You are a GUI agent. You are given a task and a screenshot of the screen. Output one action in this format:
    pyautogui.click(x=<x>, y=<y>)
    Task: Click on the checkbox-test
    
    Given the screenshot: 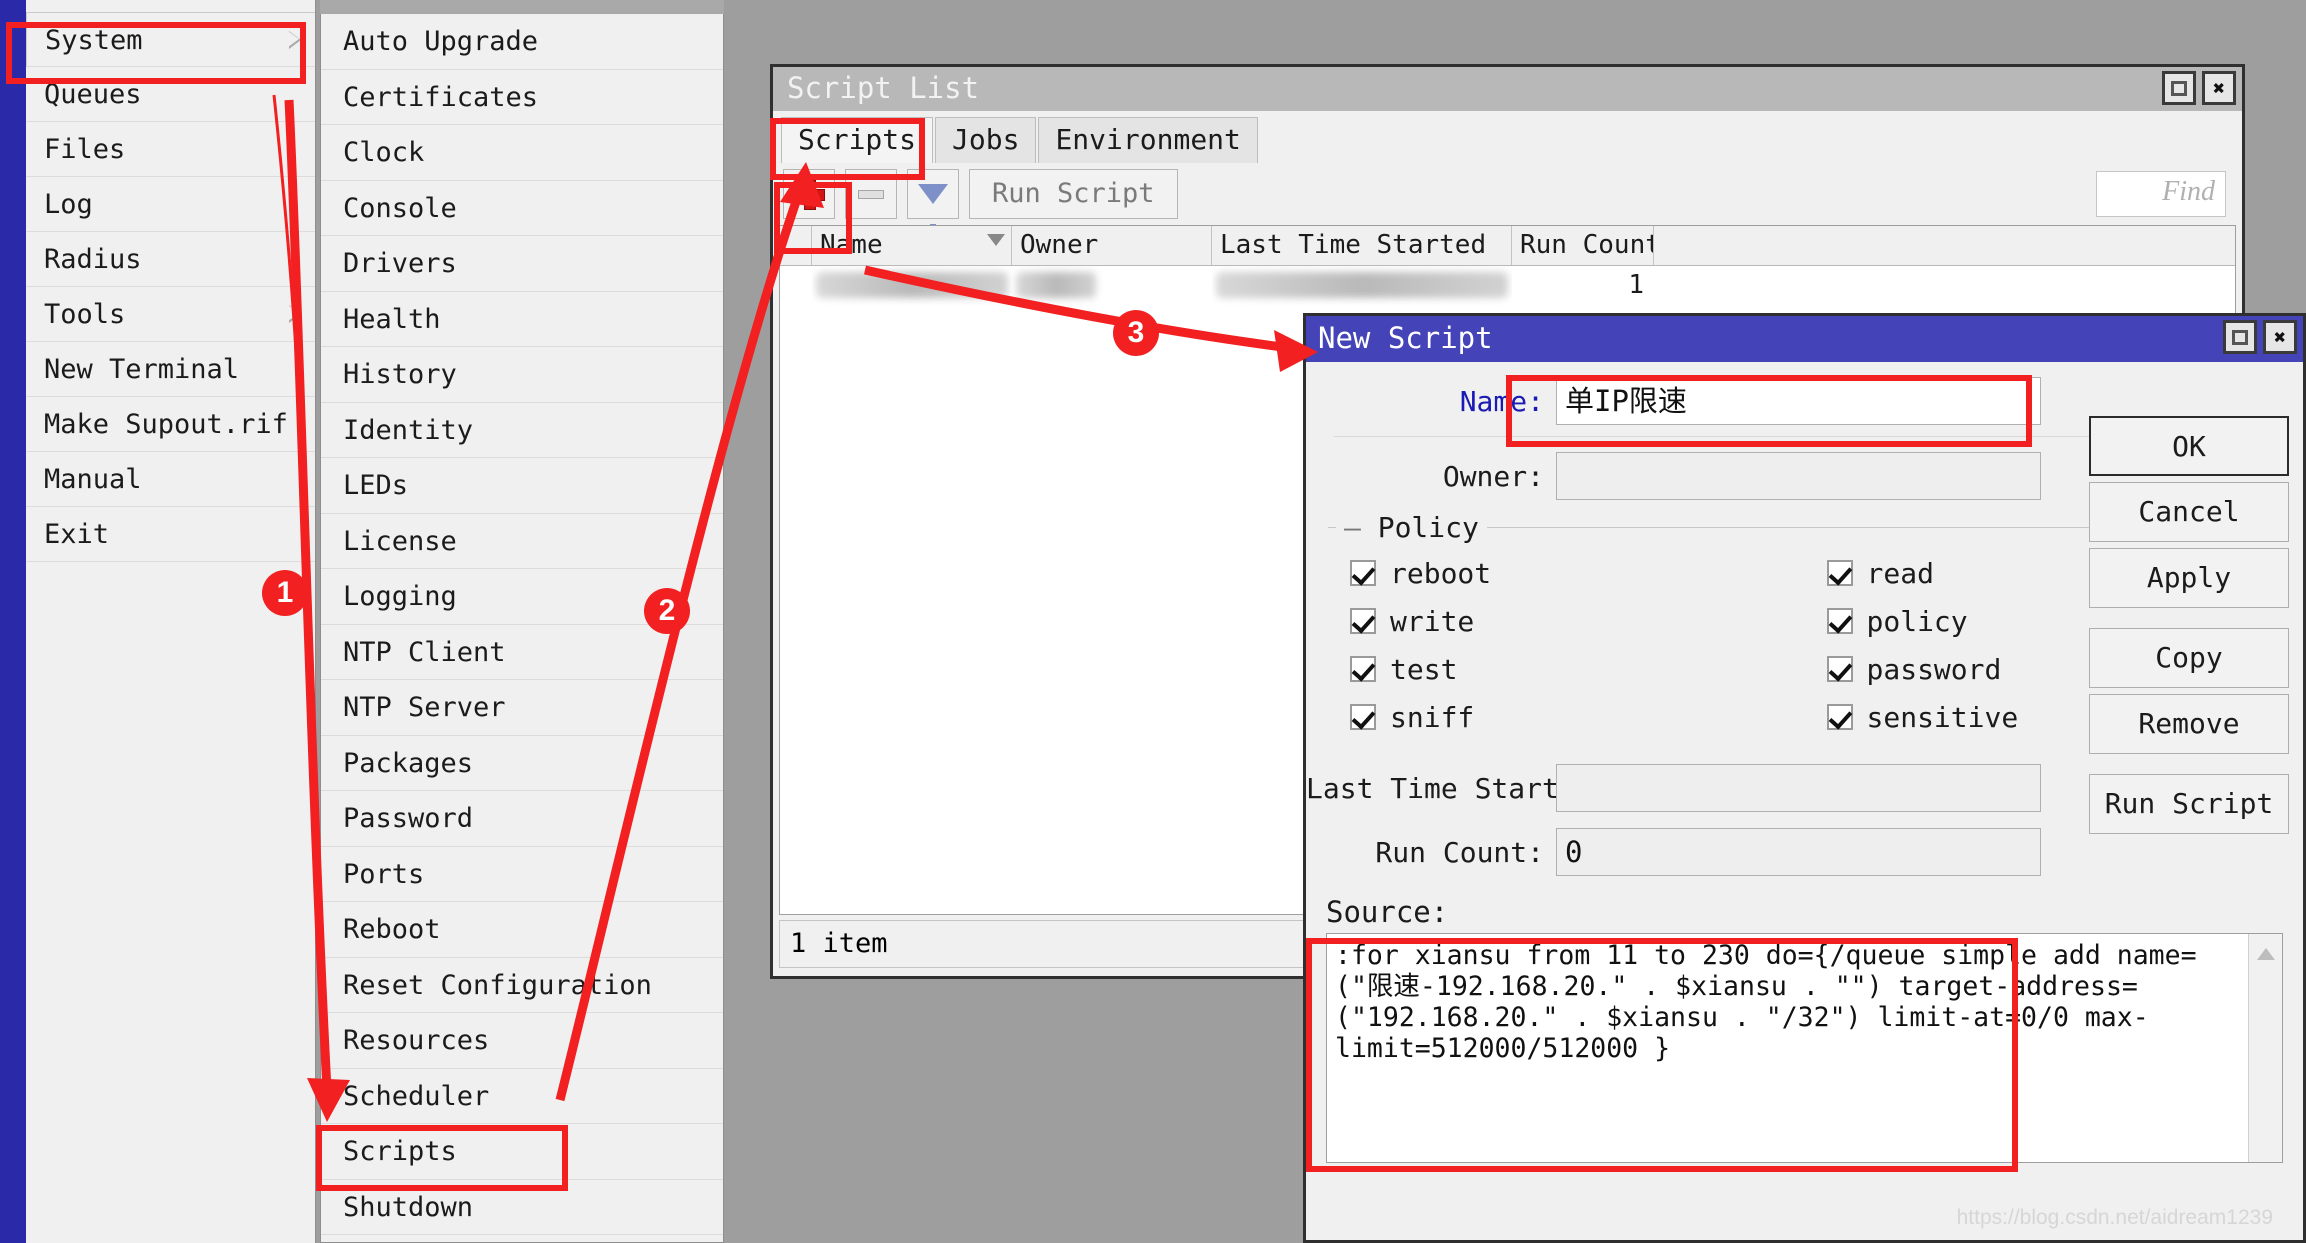 What is the action you would take?
    pyautogui.click(x=1363, y=669)
    